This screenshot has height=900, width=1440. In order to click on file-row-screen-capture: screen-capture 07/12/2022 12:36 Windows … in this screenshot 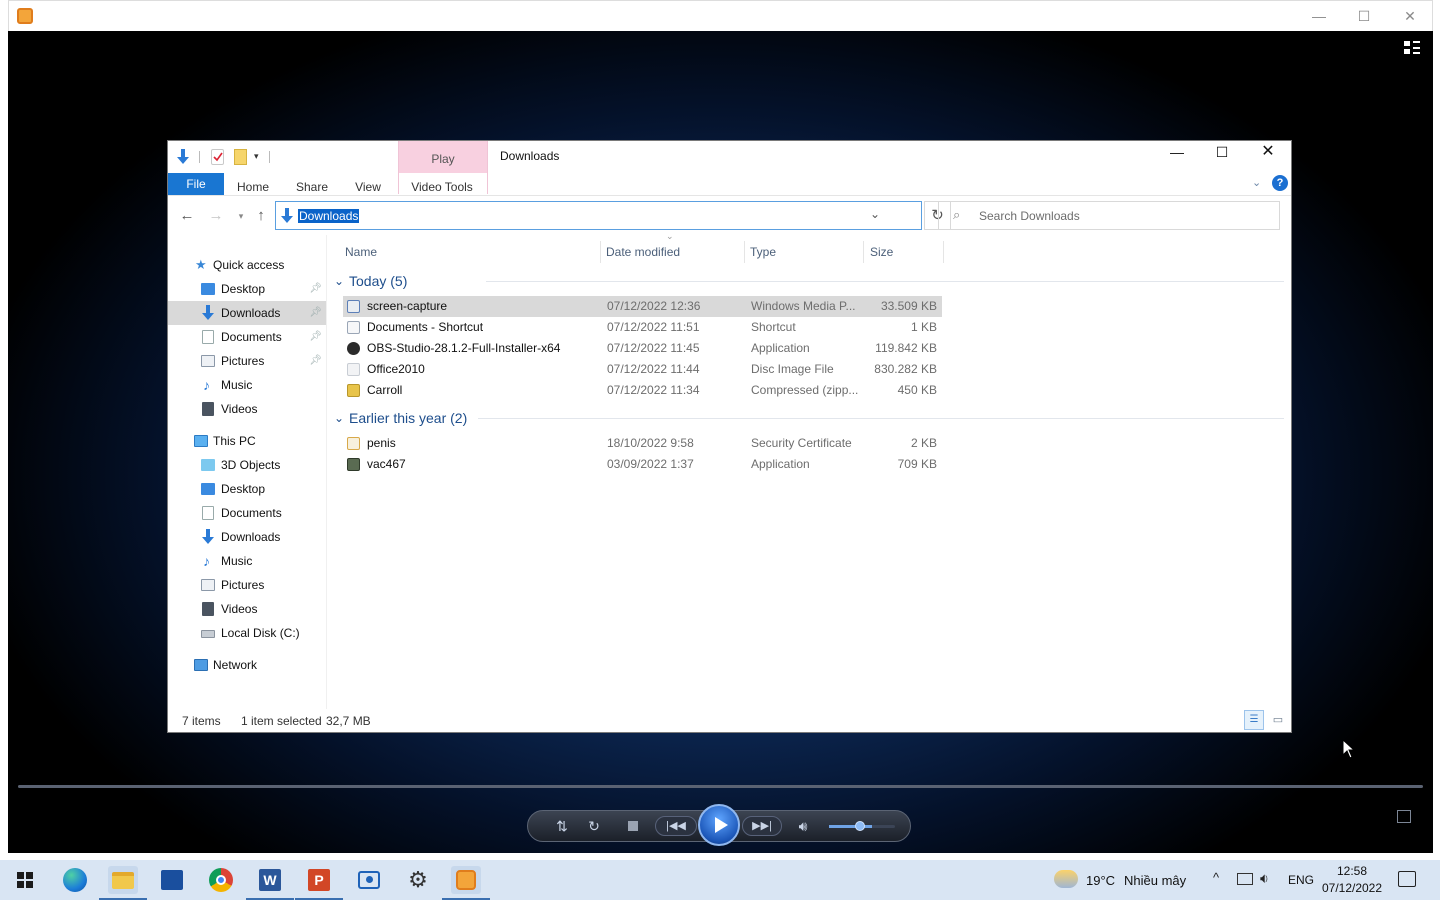, I will do `click(642, 306)`.